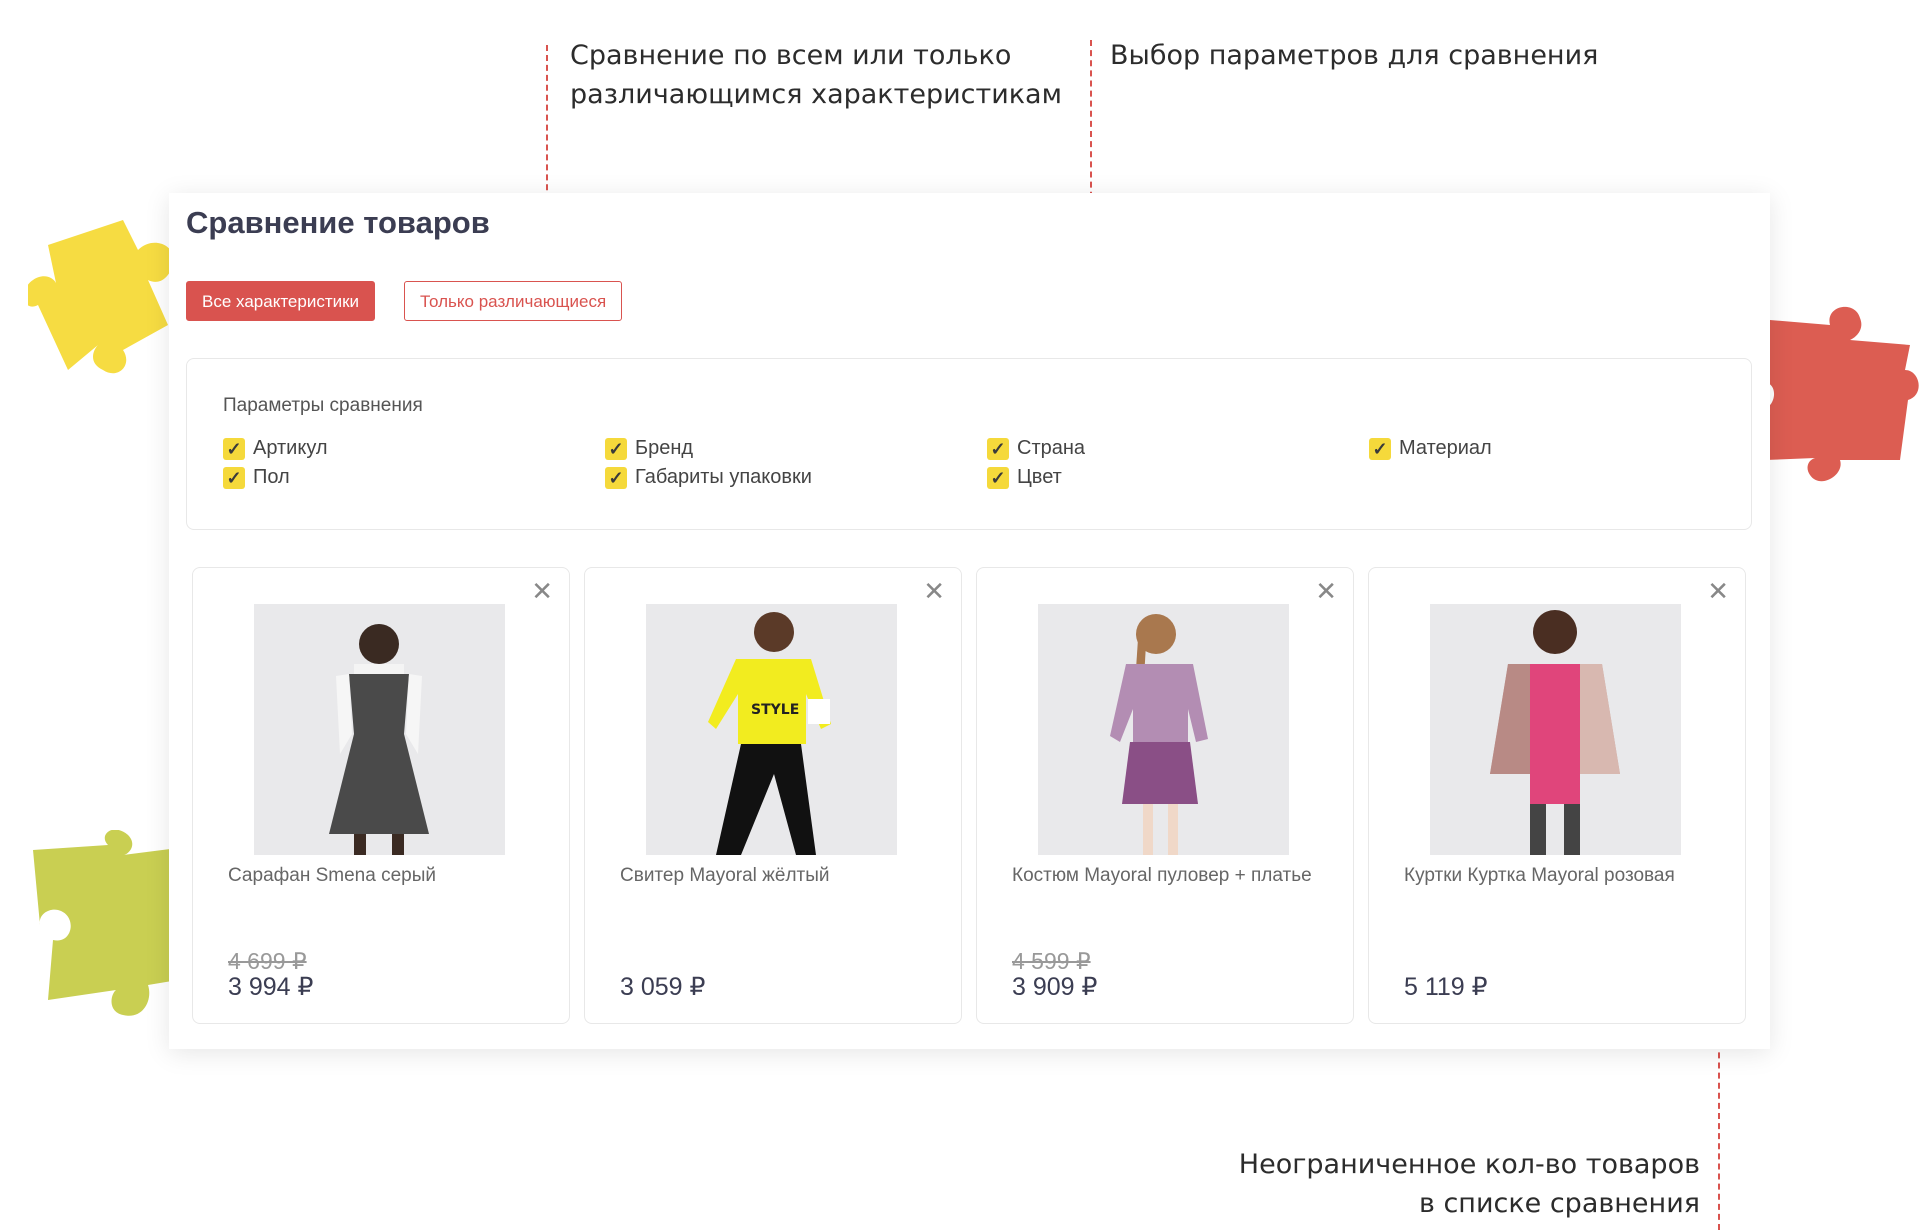 The image size is (1926, 1230). Describe the element at coordinates (771, 729) in the screenshot. I see `product-image: STYLE` at that location.